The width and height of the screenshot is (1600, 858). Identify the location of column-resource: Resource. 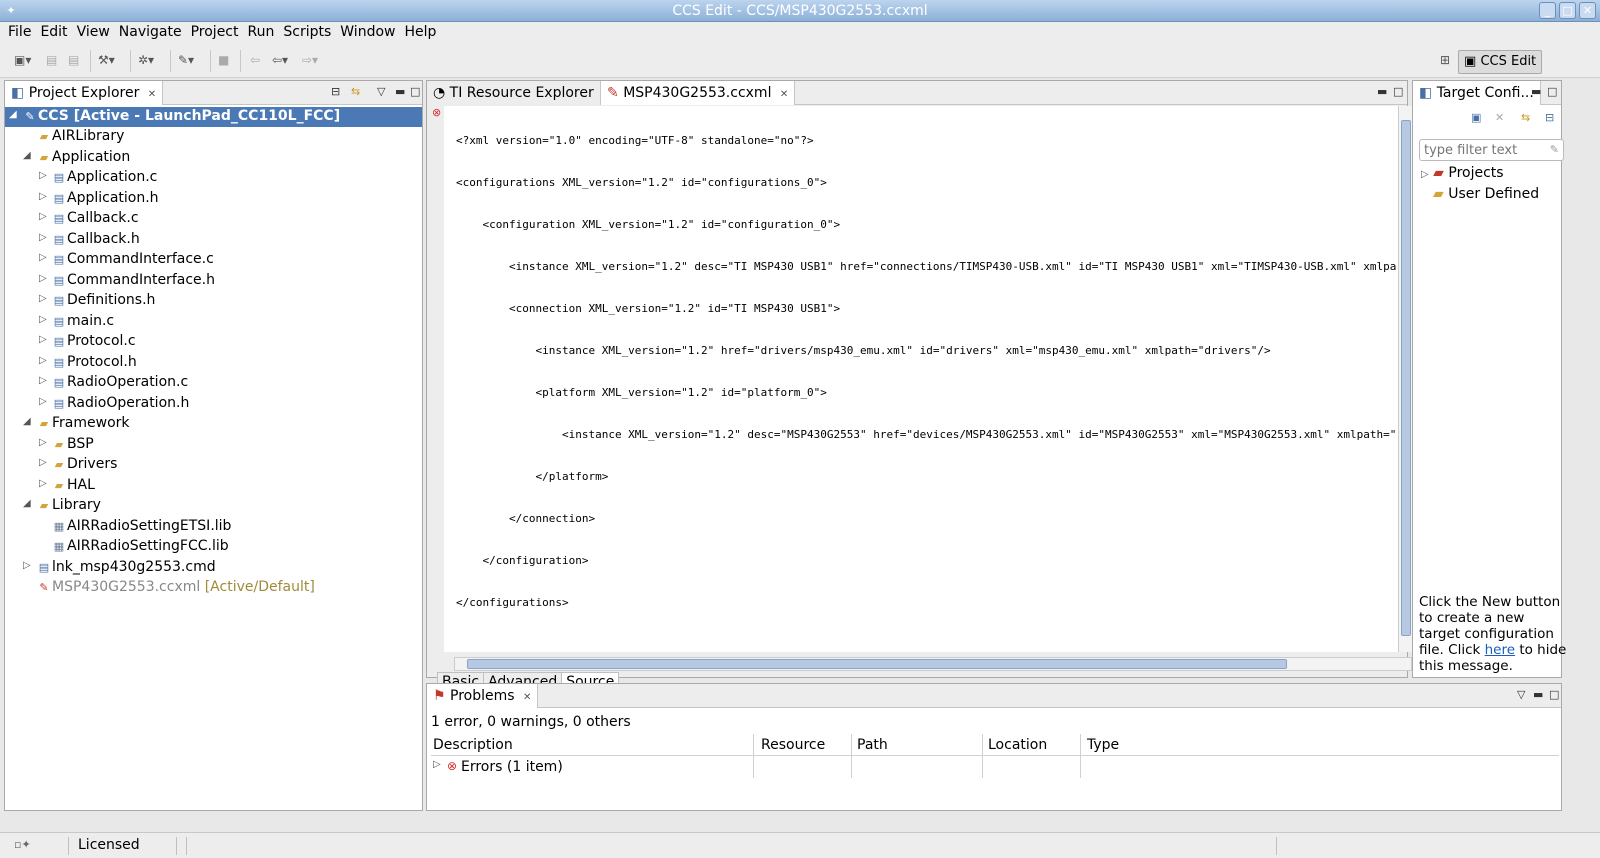
(793, 745).